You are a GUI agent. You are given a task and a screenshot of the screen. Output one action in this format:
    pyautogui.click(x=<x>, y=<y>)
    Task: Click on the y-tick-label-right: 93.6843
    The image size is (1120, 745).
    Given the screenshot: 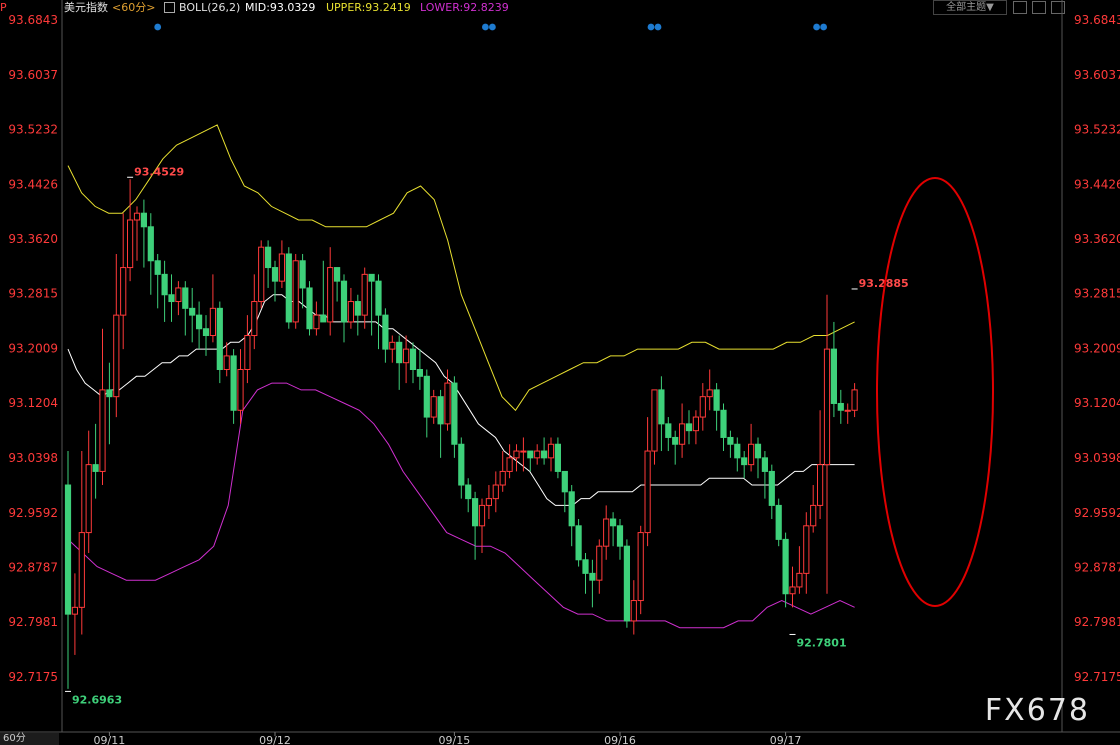 What is the action you would take?
    pyautogui.click(x=1097, y=20)
    